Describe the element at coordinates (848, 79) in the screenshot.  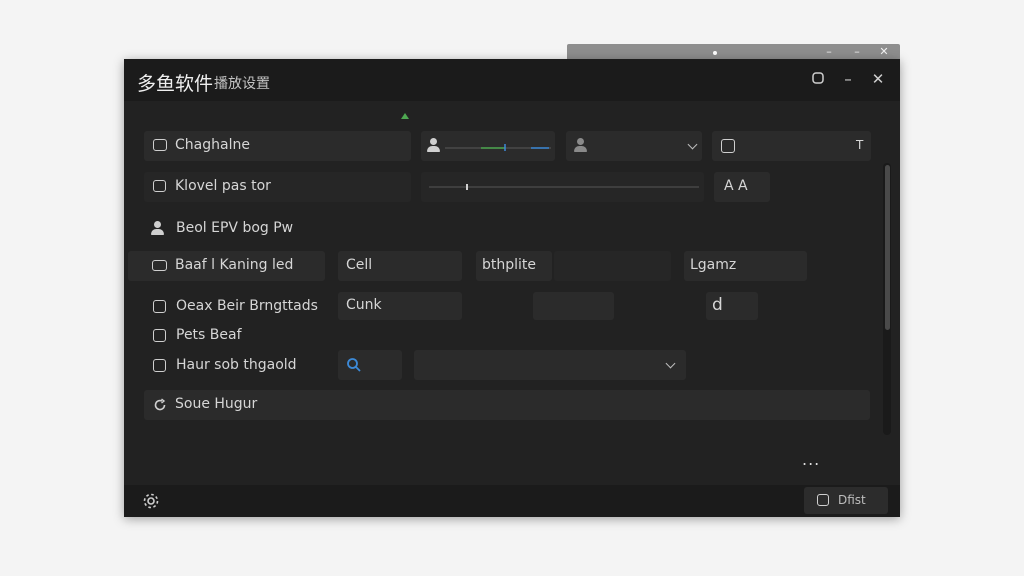
I see `minimize-icon: –` at that location.